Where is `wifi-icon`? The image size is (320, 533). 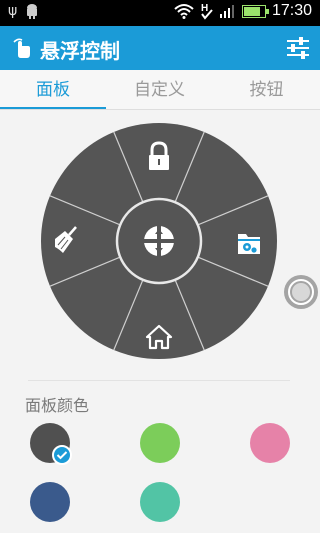
wifi-icon is located at coordinates (184, 11).